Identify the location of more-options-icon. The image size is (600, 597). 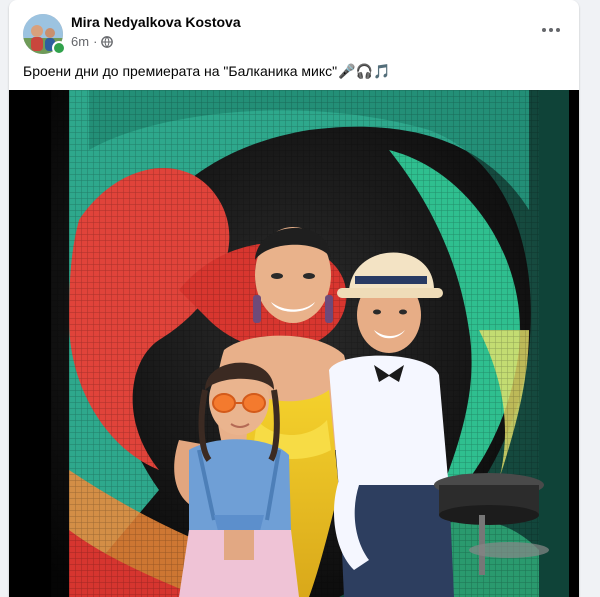
(551, 30).